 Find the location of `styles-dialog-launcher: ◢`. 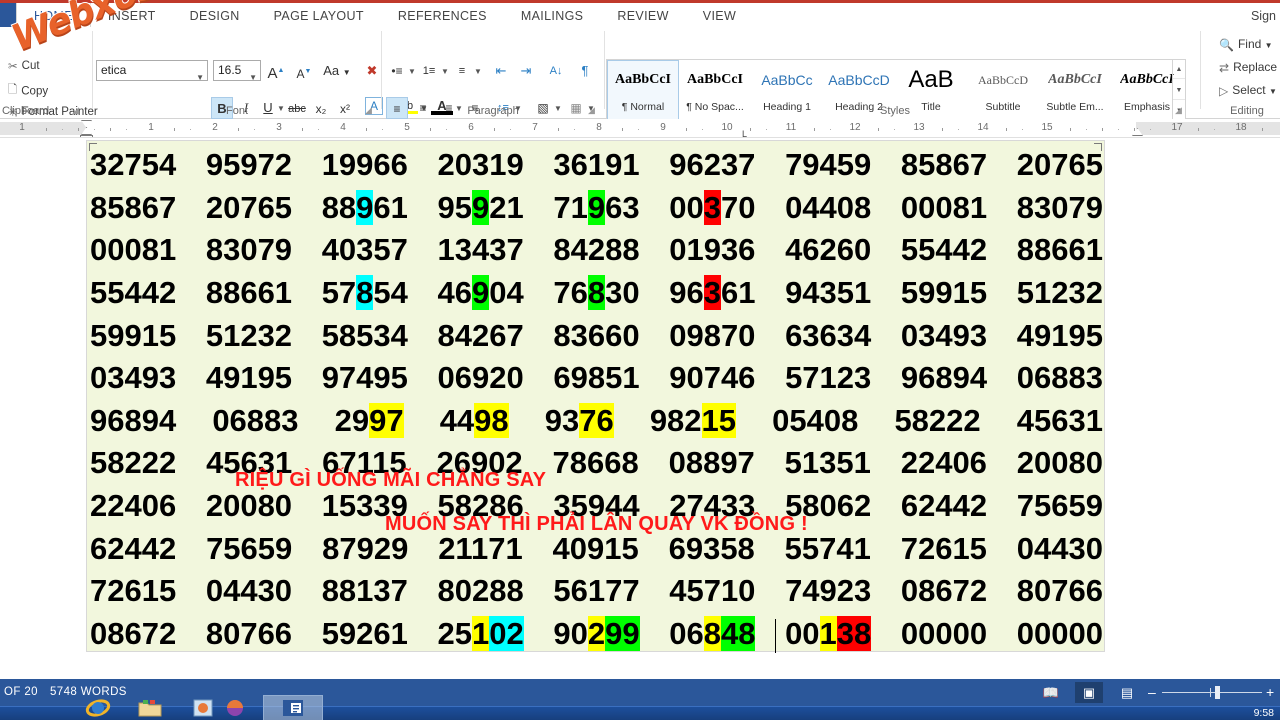

styles-dialog-launcher: ◢ is located at coordinates (1178, 110).